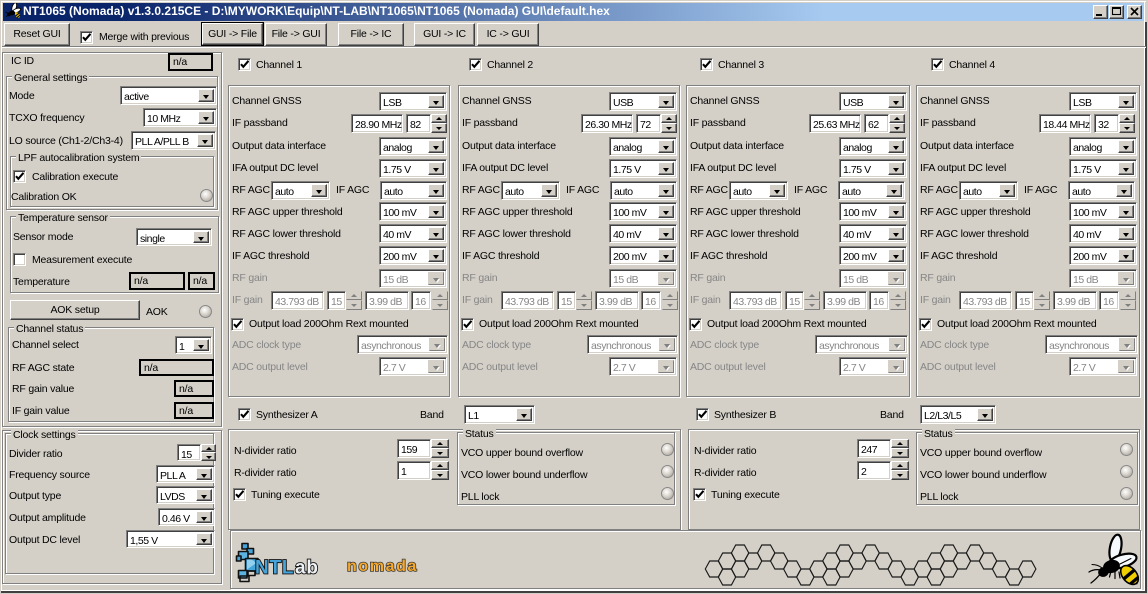  Describe the element at coordinates (307, 568) in the screenshot. I see `svg-text: ab` at that location.